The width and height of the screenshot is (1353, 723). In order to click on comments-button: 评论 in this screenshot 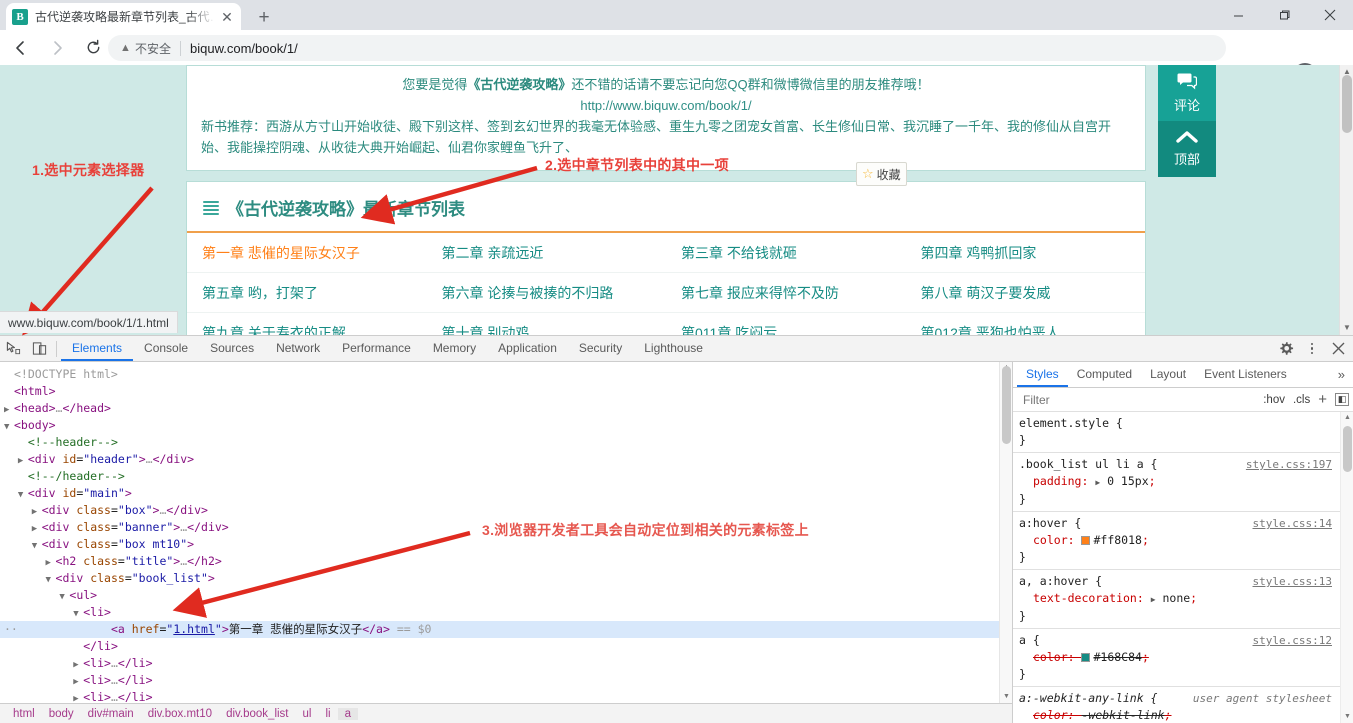, I will do `click(1187, 93)`.